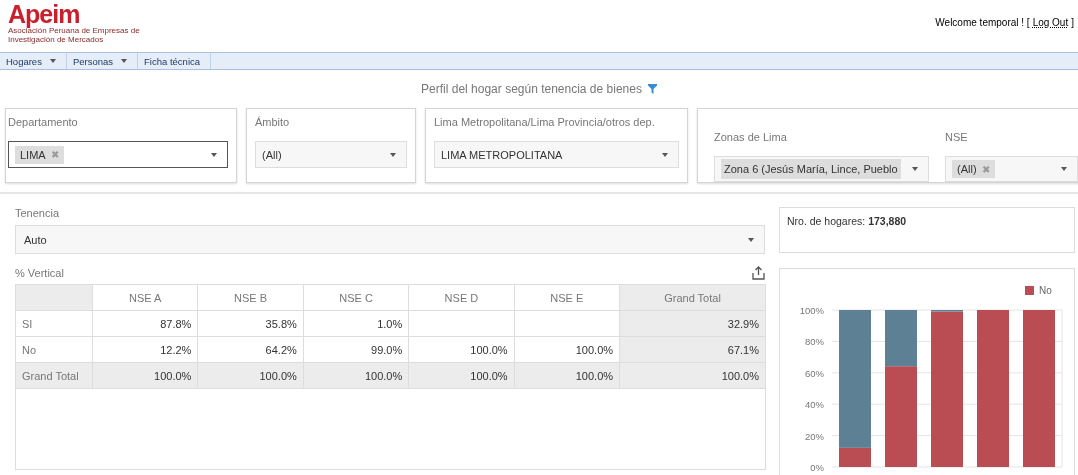  Describe the element at coordinates (54, 323) in the screenshot. I see `row-header: SI` at that location.